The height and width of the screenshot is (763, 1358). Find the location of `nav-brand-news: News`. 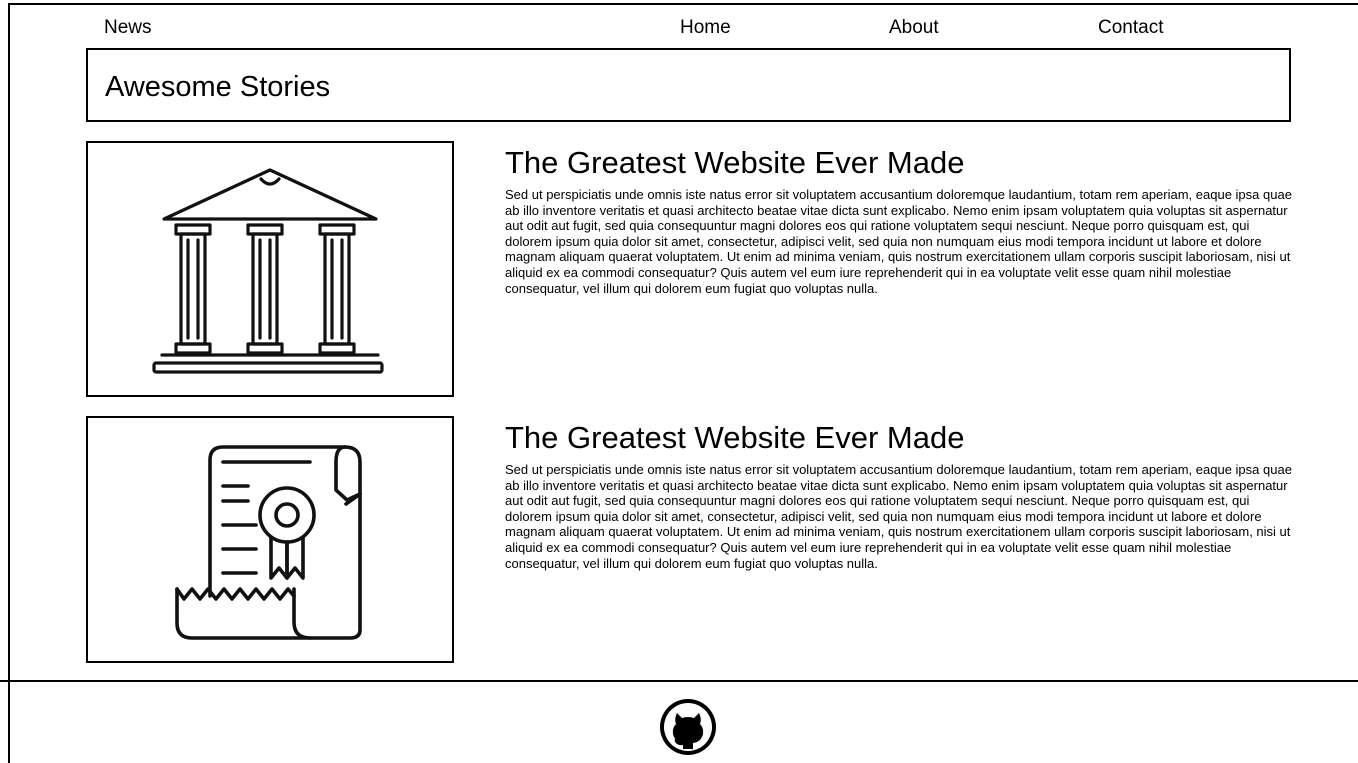

nav-brand-news: News is located at coordinates (128, 28).